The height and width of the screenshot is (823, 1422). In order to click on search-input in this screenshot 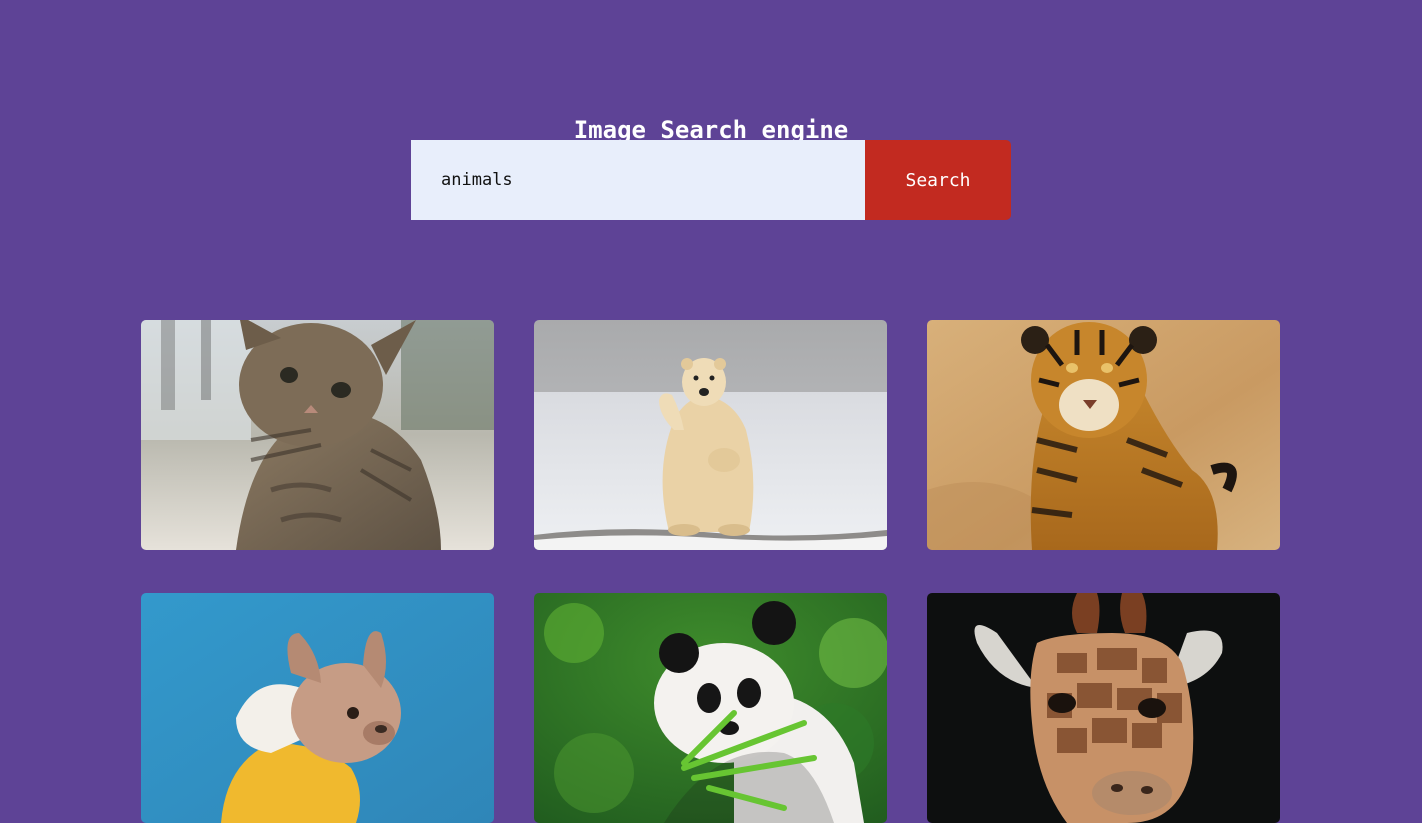, I will do `click(638, 180)`.